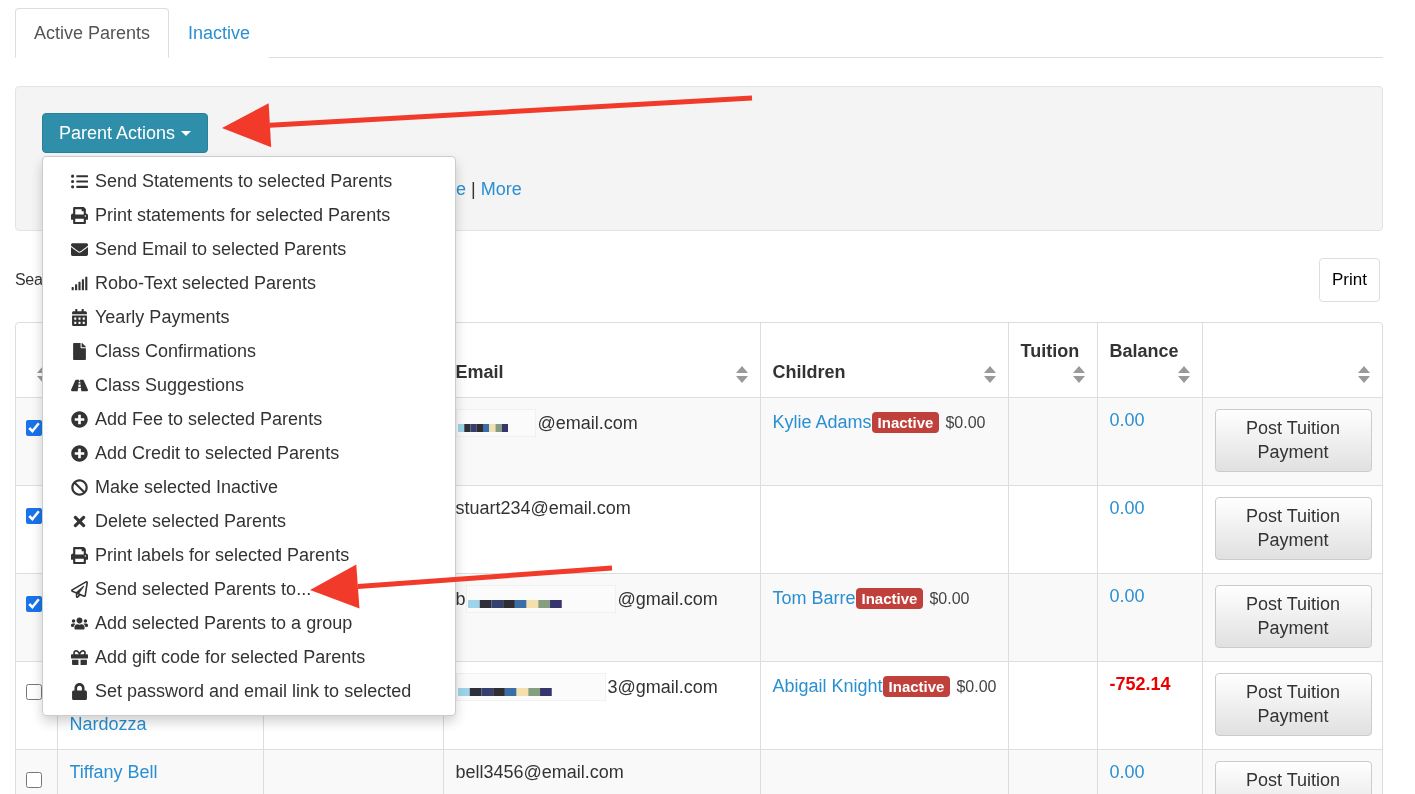 The width and height of the screenshot is (1415, 794). I want to click on email-text: 3@gmail.com, so click(662, 687).